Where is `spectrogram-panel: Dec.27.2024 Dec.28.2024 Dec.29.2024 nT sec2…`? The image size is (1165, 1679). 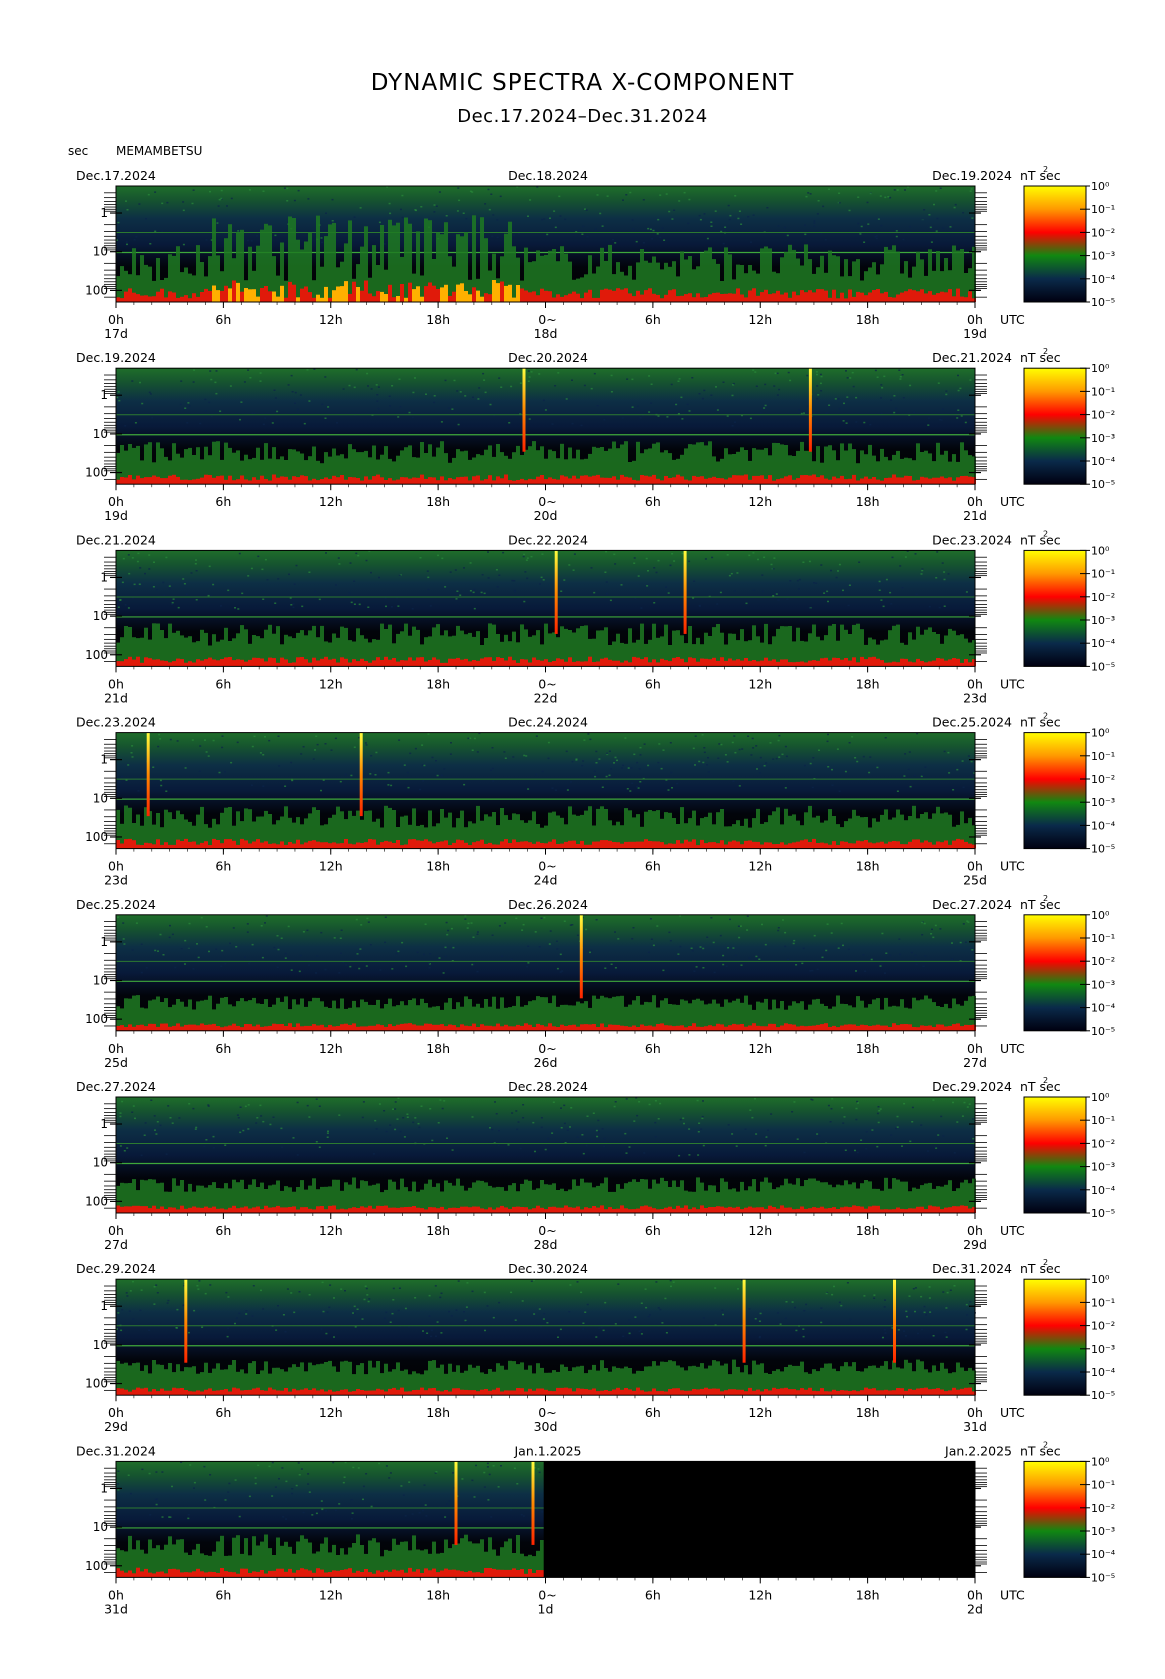
spectrogram-panel: Dec.27.2024 Dec.28.2024 Dec.29.2024 nT sec2… is located at coordinates (596, 1164).